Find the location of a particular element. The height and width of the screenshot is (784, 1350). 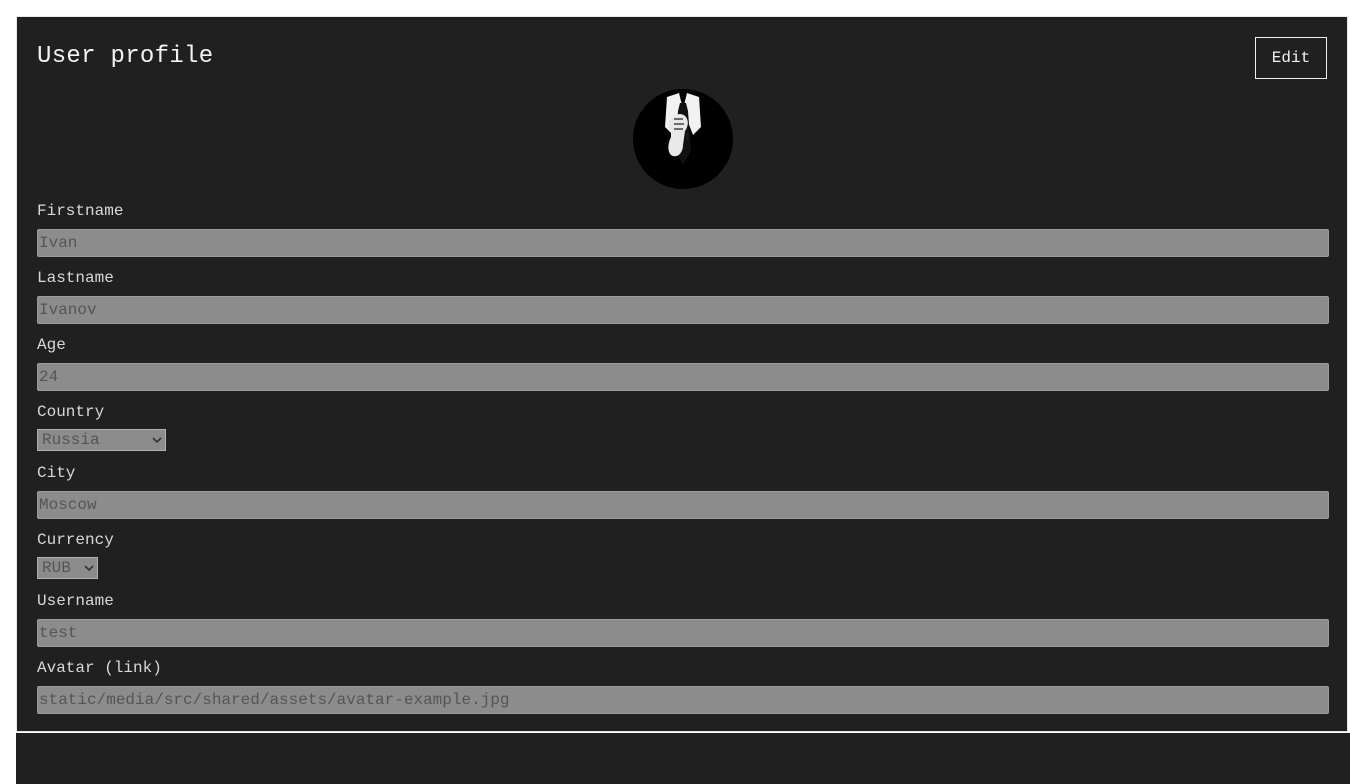

avatar is located at coordinates (683, 139).